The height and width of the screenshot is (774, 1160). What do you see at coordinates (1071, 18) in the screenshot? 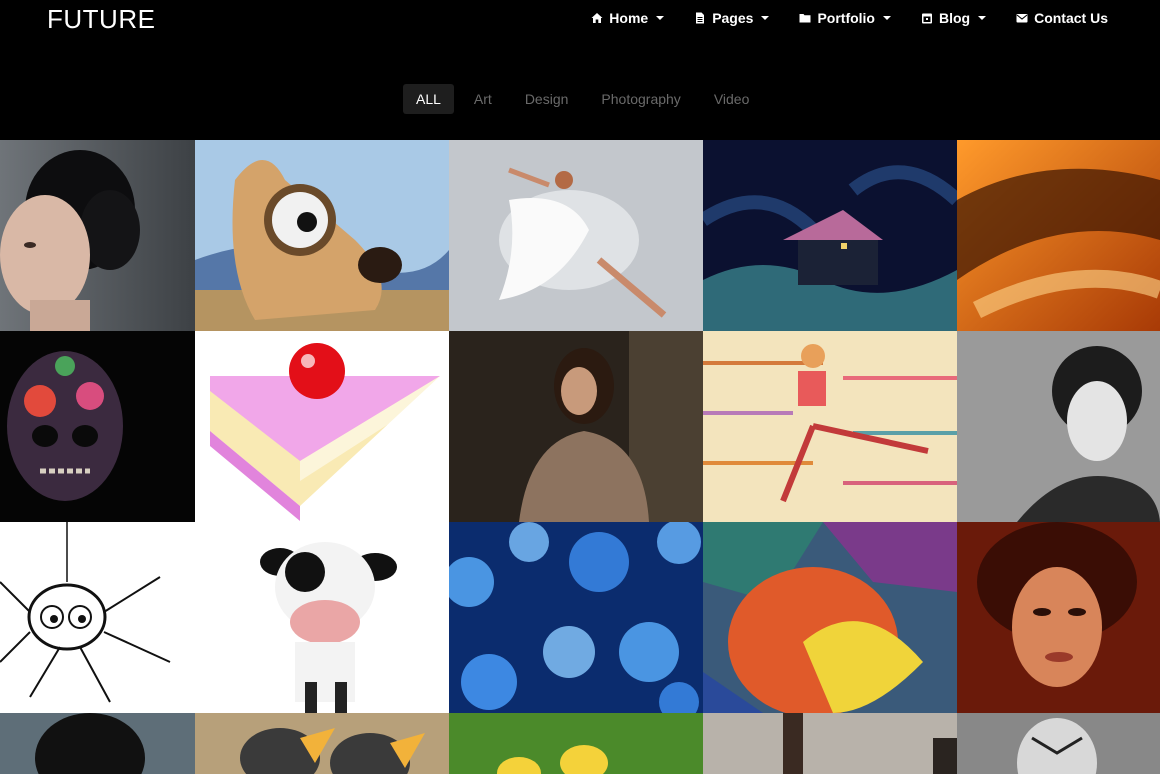
I see `nav-item-label: Contact Us` at bounding box center [1071, 18].